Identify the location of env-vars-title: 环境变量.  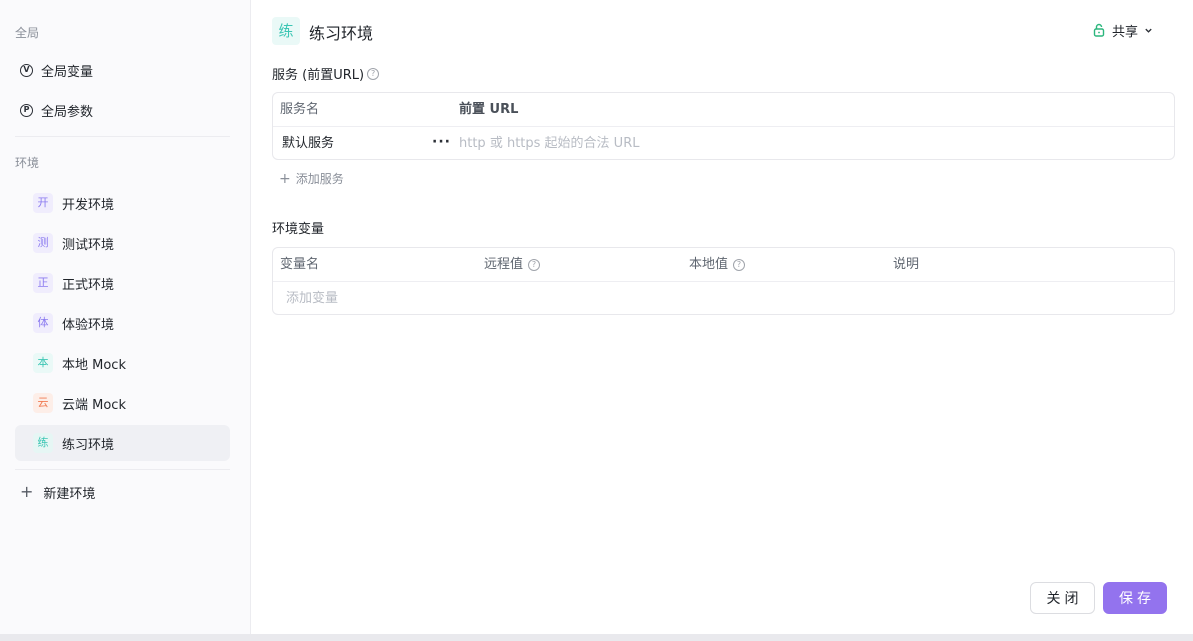
(298, 229).